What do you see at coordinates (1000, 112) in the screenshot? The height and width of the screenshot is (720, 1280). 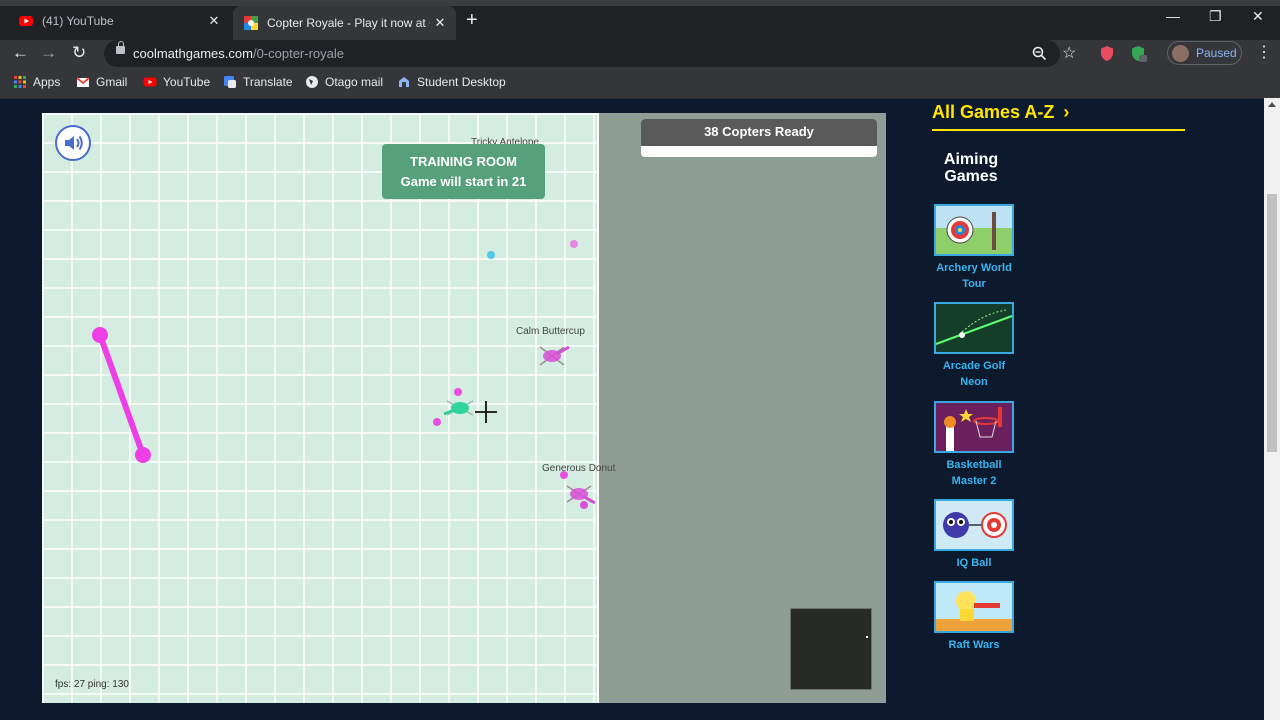 I see `all-games-link: All Games A-Z ›` at bounding box center [1000, 112].